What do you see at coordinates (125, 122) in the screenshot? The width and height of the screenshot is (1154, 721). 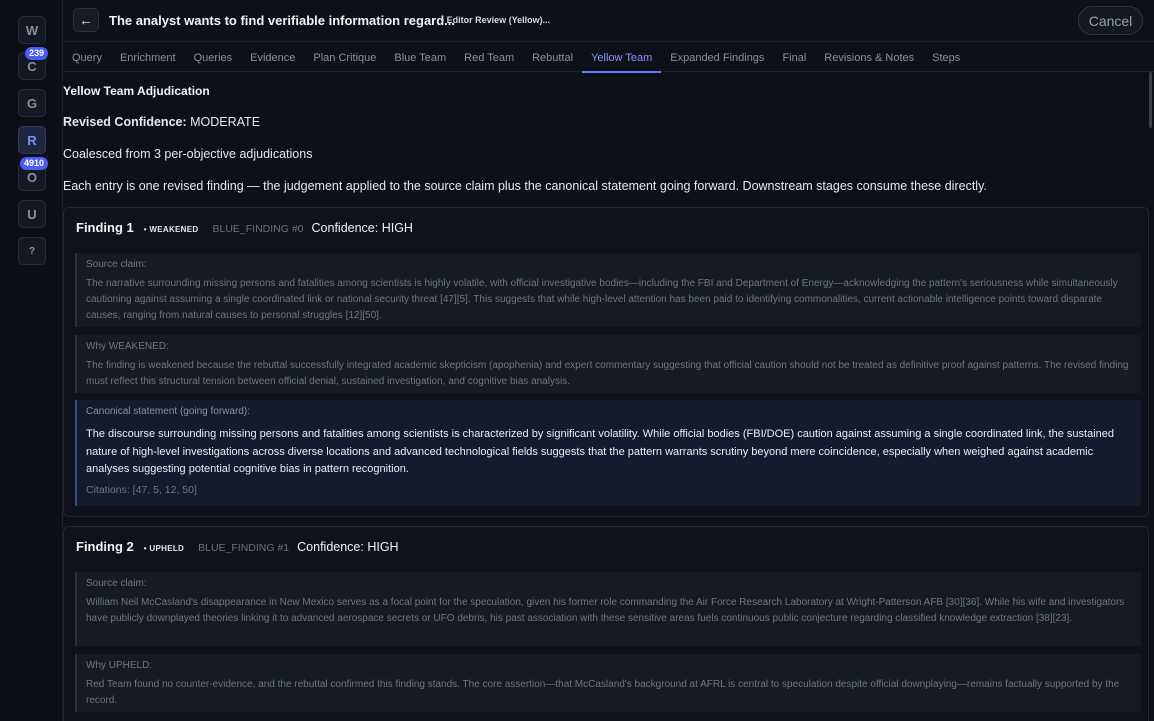 I see `revised-confidence-label: Revised Confidence:` at bounding box center [125, 122].